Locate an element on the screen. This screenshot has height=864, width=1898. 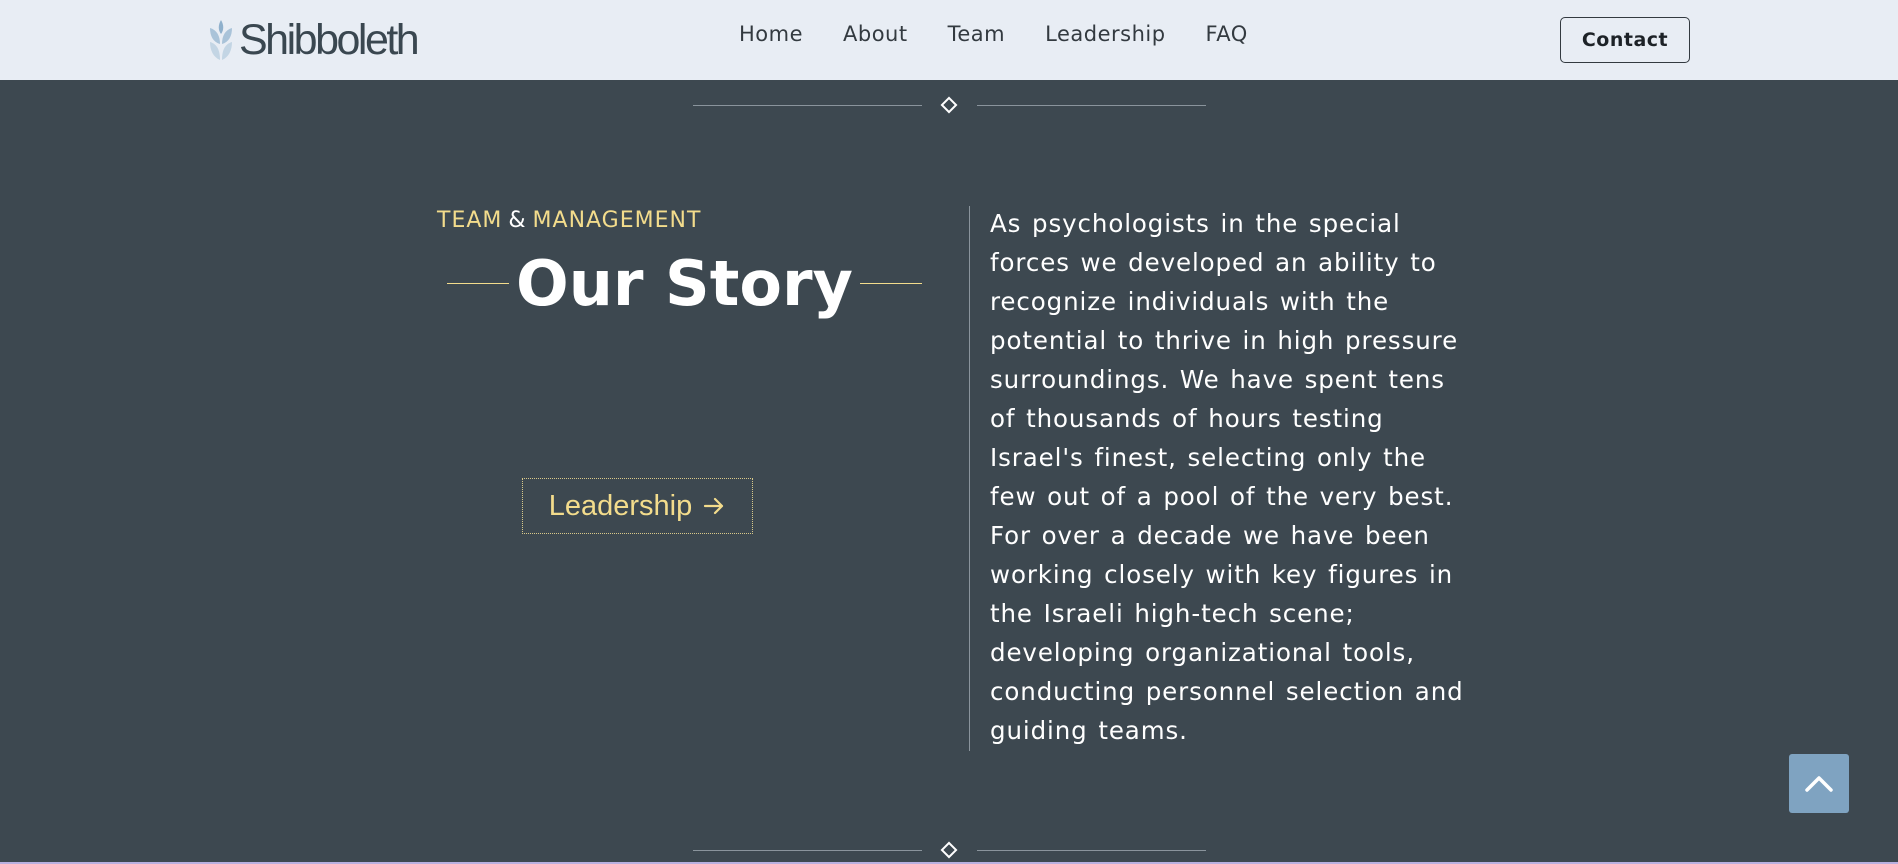
section-divider-top is located at coordinates (949, 105).